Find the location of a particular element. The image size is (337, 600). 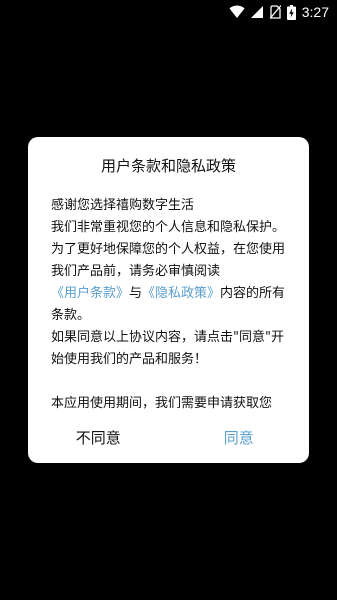

wifi-icon is located at coordinates (237, 11).